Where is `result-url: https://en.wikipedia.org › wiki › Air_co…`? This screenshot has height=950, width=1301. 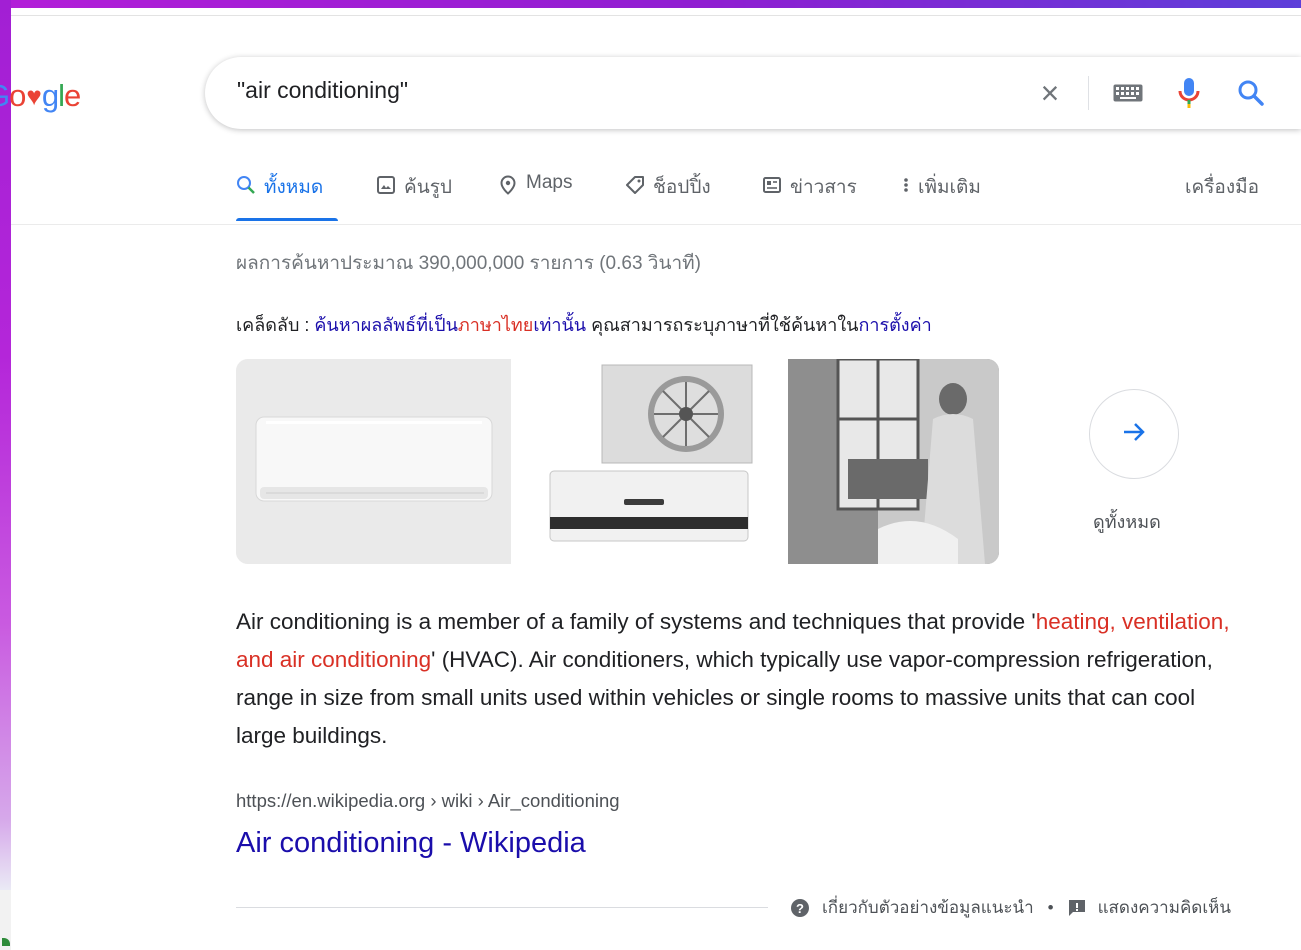 result-url: https://en.wikipedia.org › wiki › Air_co… is located at coordinates (428, 801).